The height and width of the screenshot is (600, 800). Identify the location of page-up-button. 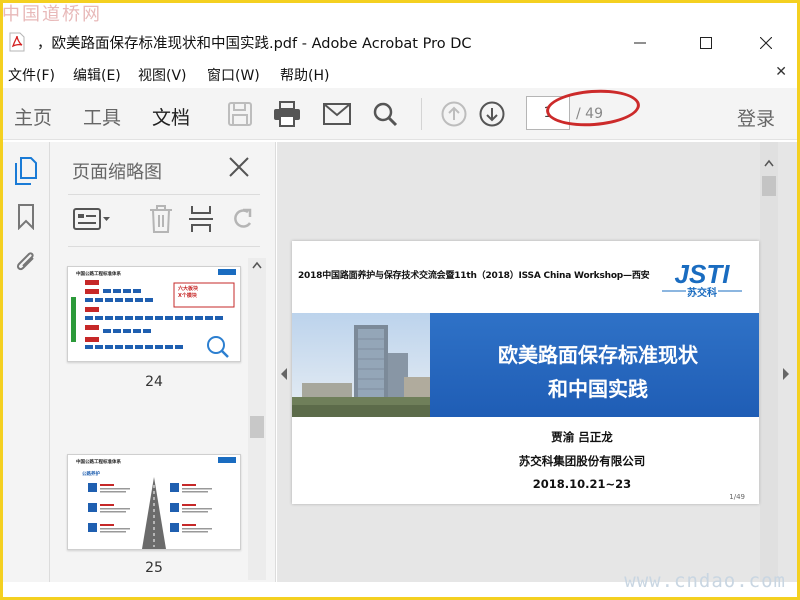
(454, 114).